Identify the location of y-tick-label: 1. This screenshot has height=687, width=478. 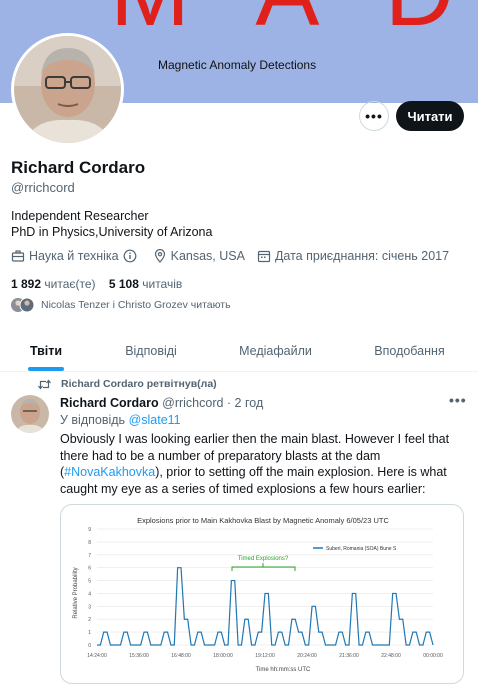
(89, 633).